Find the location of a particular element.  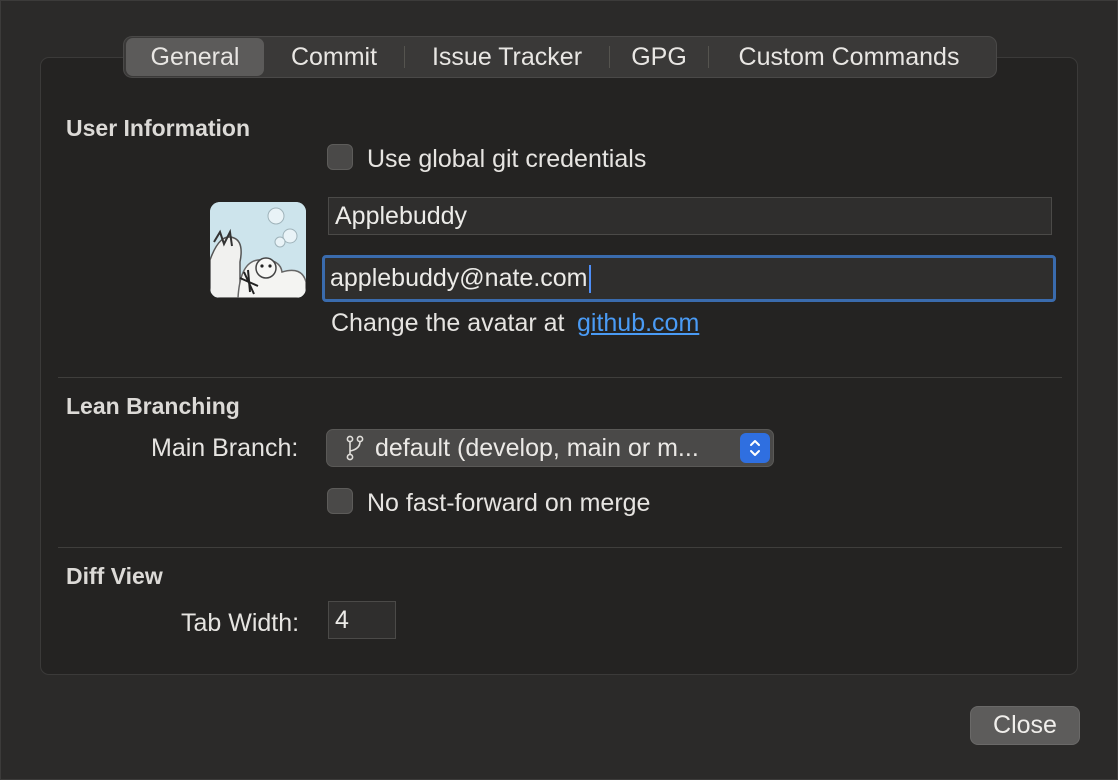

no-fast-forward-label: No fast-forward on merge is located at coordinates (509, 503).